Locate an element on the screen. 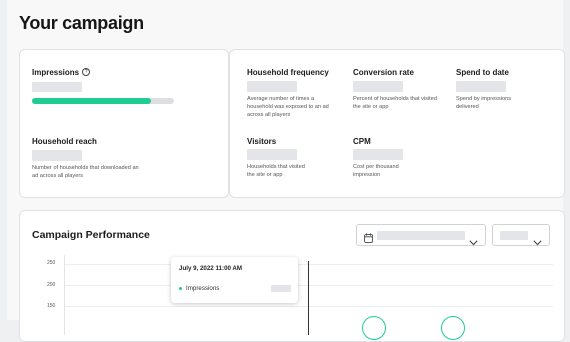 The image size is (570, 342). household-reach-label: Household reach is located at coordinates (64, 141).